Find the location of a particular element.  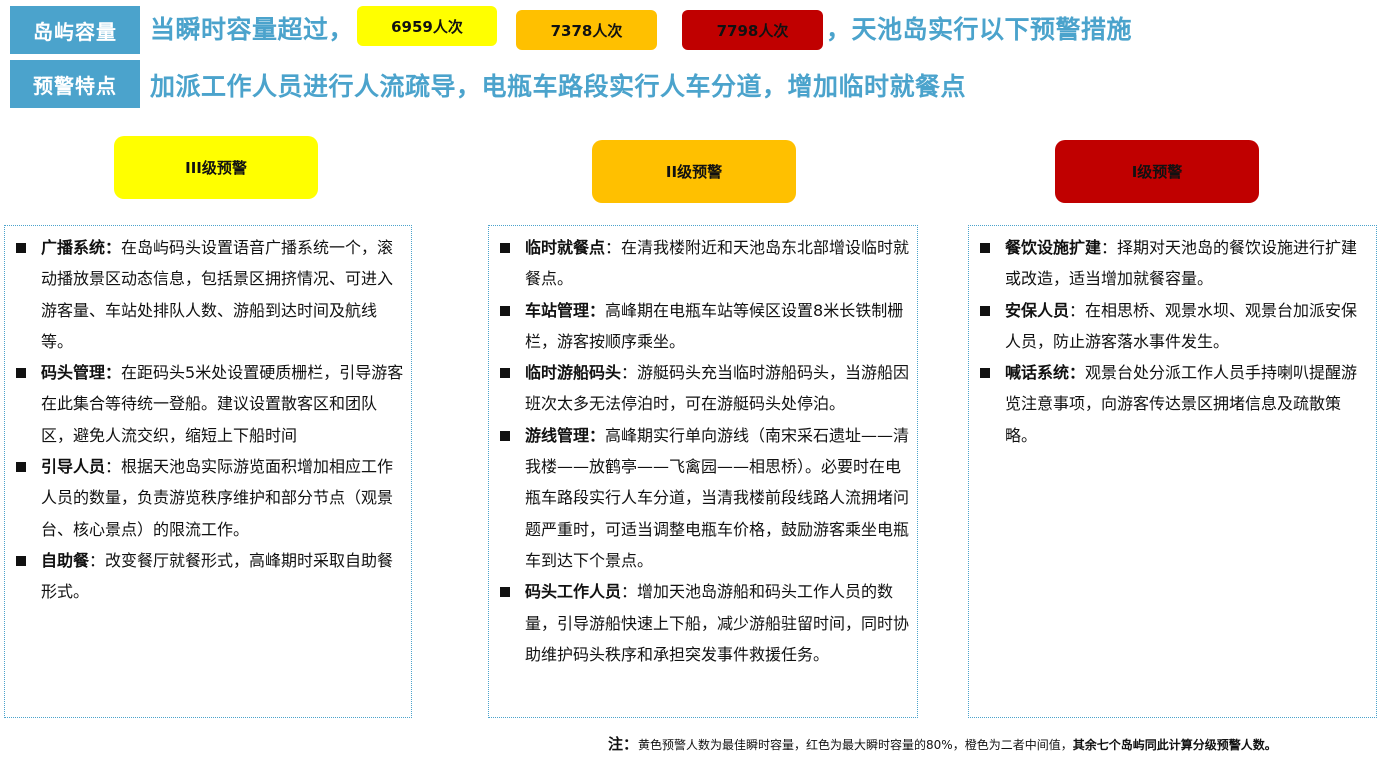

capacity-label: 岛屿容量 is located at coordinates (75, 30).